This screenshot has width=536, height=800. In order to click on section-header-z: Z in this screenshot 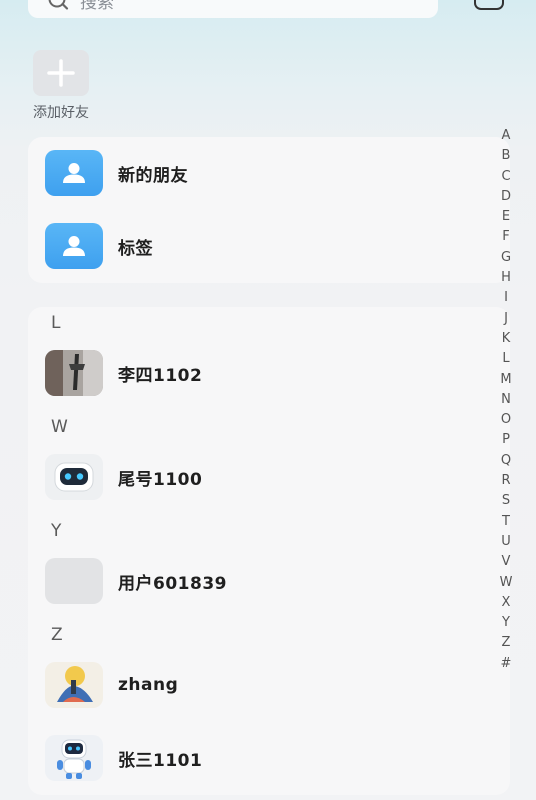, I will do `click(57, 635)`.